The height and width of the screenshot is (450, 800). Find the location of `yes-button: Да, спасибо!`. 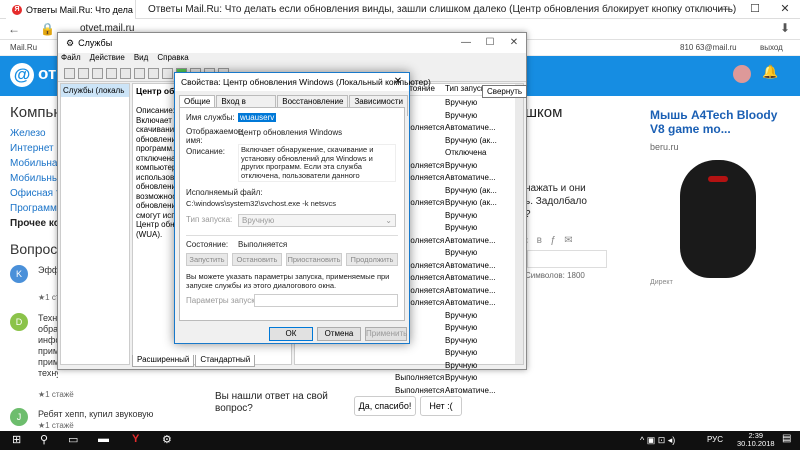

yes-button: Да, спасибо! is located at coordinates (385, 406).